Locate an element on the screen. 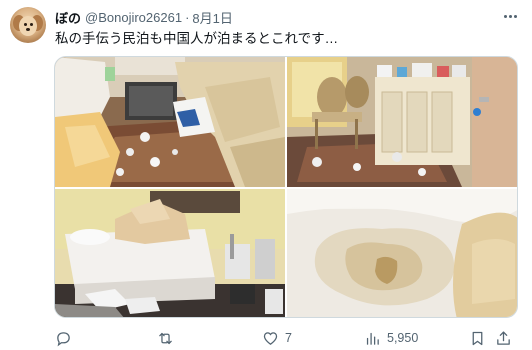  share-button is located at coordinates (503, 338).